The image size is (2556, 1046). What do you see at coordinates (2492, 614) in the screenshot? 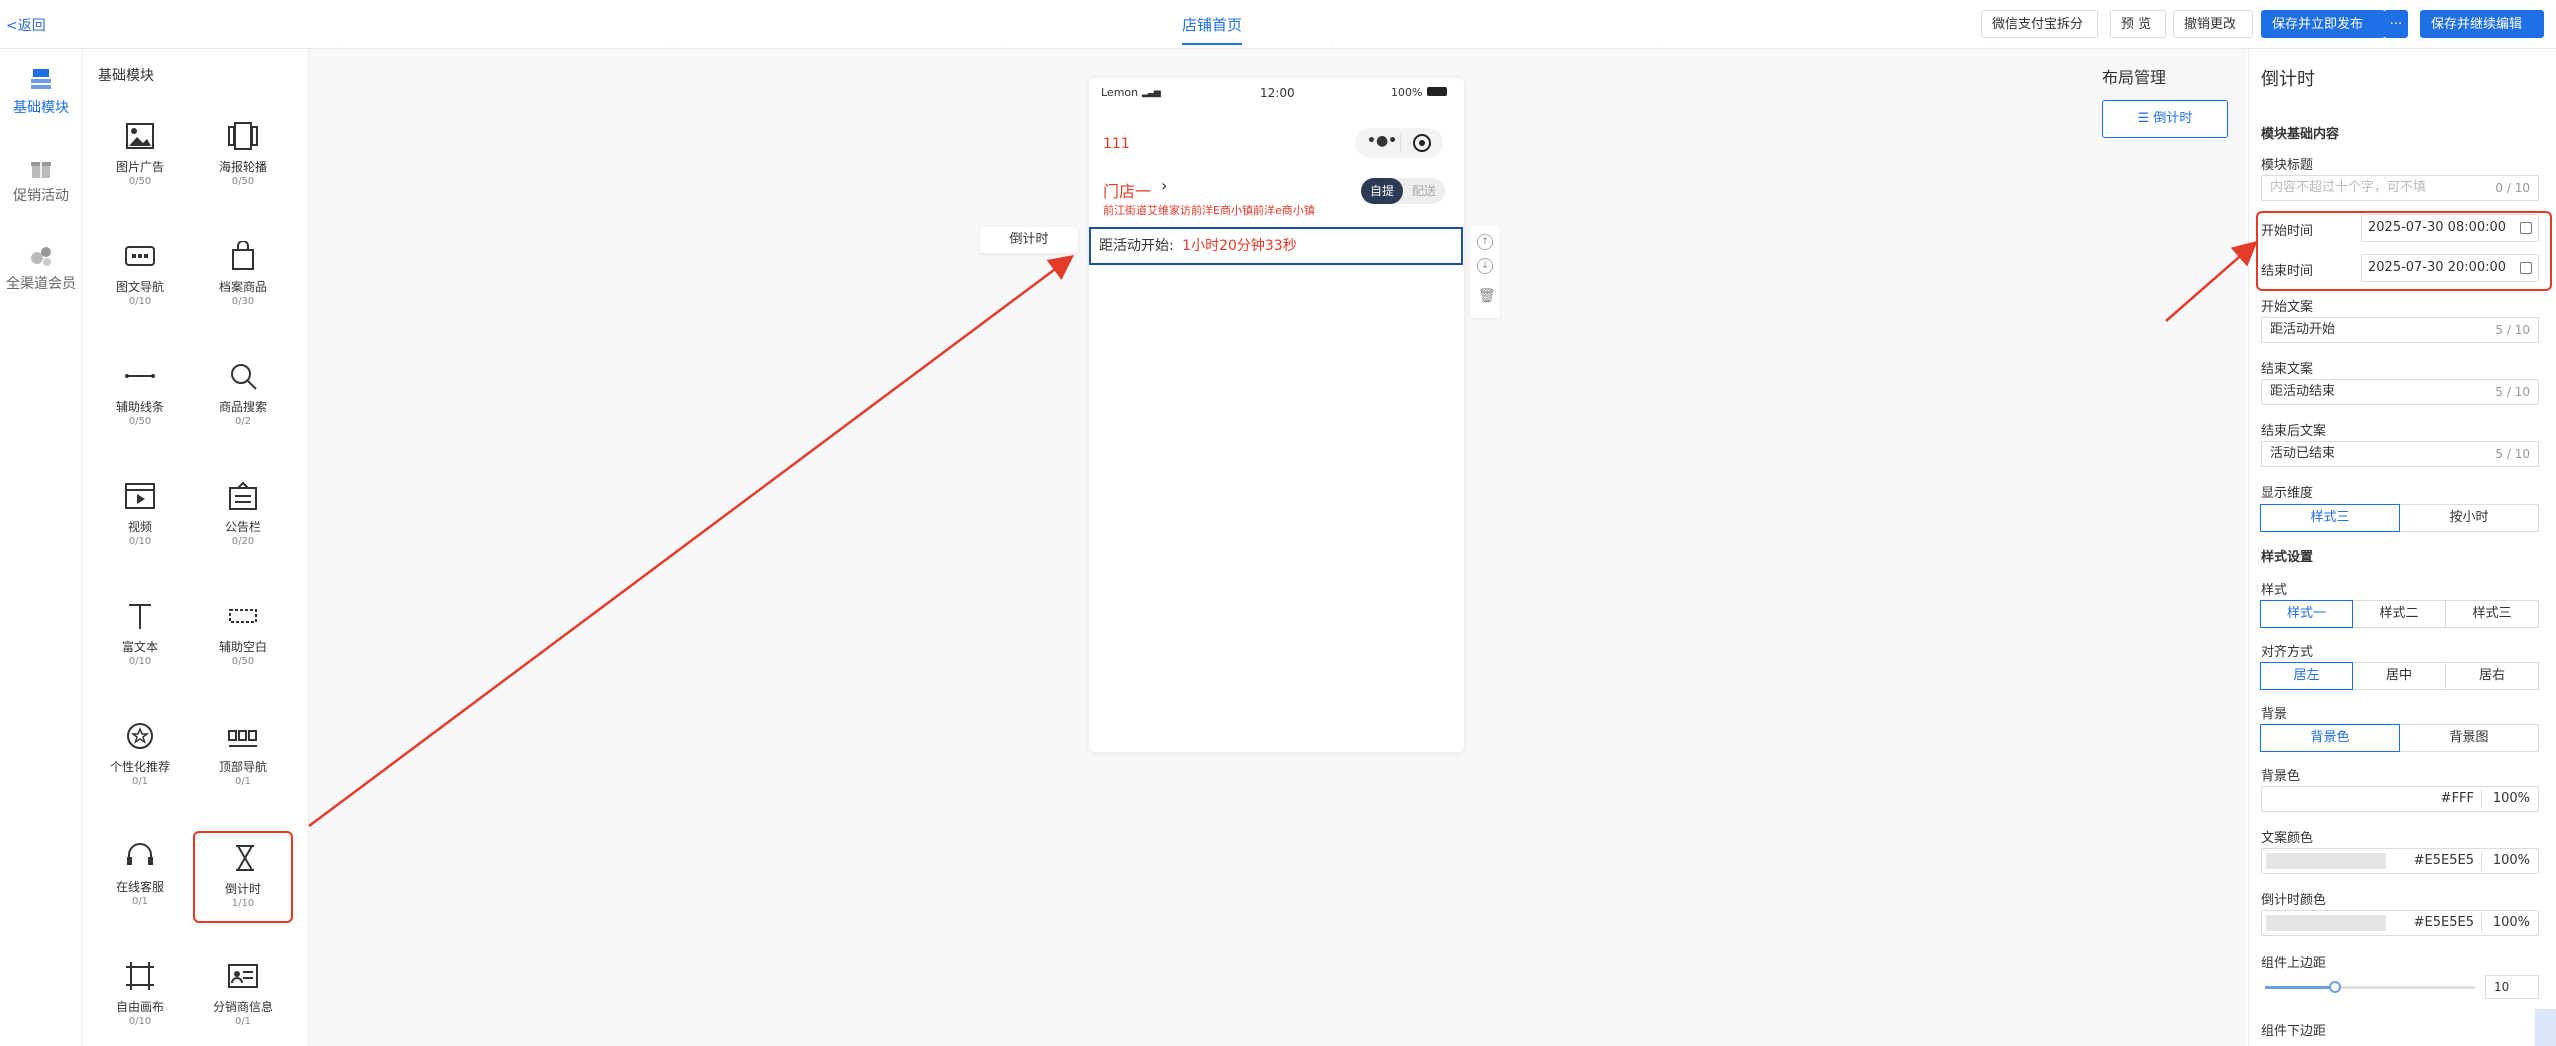
I see `style-option: 样式三` at bounding box center [2492, 614].